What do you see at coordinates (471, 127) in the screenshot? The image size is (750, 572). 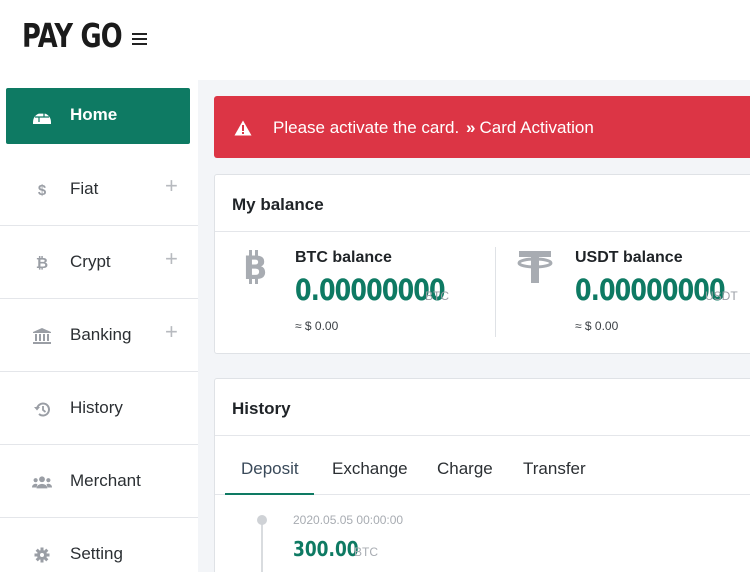 I see `double-chevron-right-icon: »` at bounding box center [471, 127].